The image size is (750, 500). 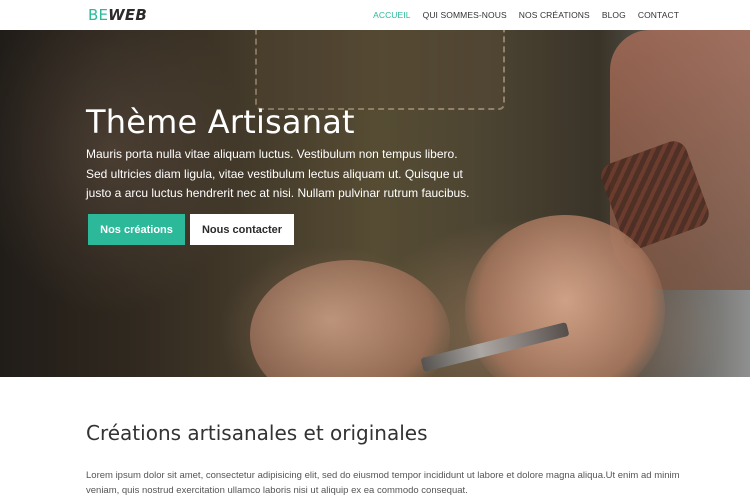 What do you see at coordinates (127, 15) in the screenshot?
I see `logo-part-web: WEB` at bounding box center [127, 15].